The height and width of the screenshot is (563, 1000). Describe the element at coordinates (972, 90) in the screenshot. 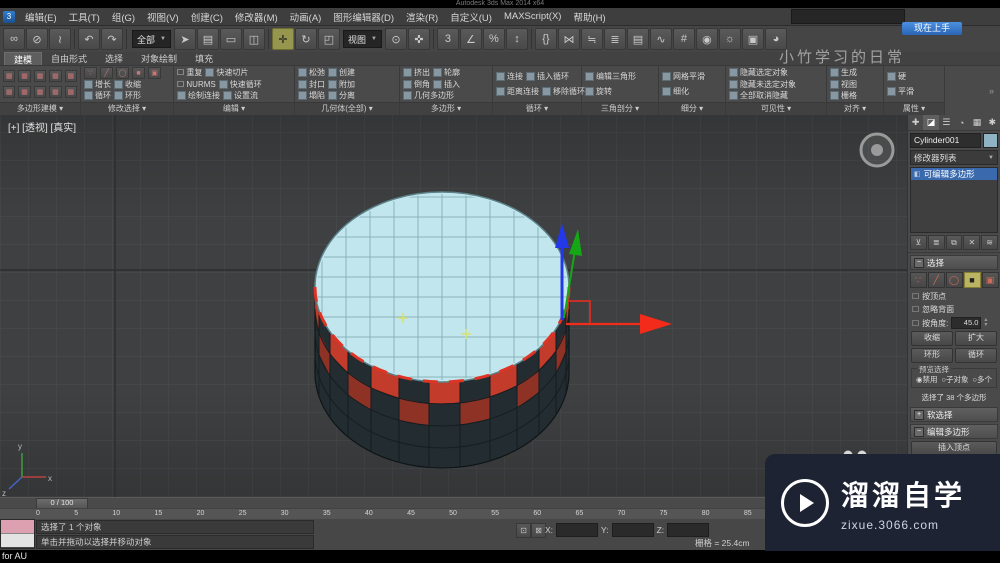

I see `ribbon-overflow: »` at that location.